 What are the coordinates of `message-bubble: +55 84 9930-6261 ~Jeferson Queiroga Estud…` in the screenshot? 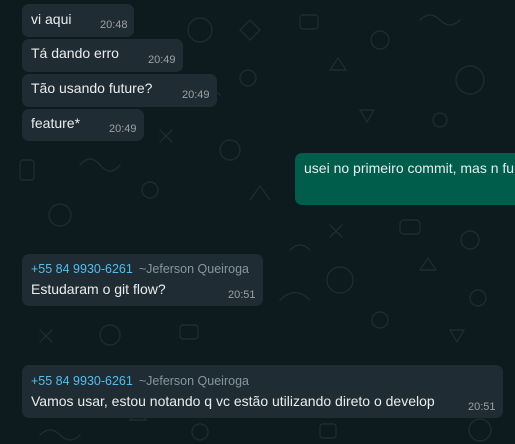 It's located at (142, 280).